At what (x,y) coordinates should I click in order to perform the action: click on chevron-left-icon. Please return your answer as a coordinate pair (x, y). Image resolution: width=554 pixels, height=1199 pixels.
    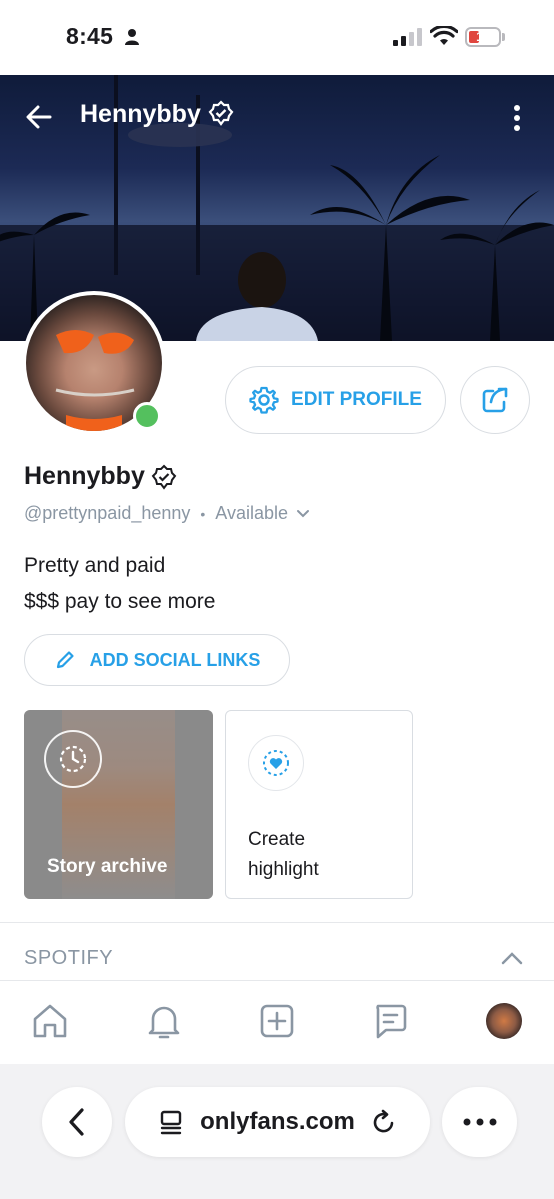
    Looking at the image, I should click on (76, 1122).